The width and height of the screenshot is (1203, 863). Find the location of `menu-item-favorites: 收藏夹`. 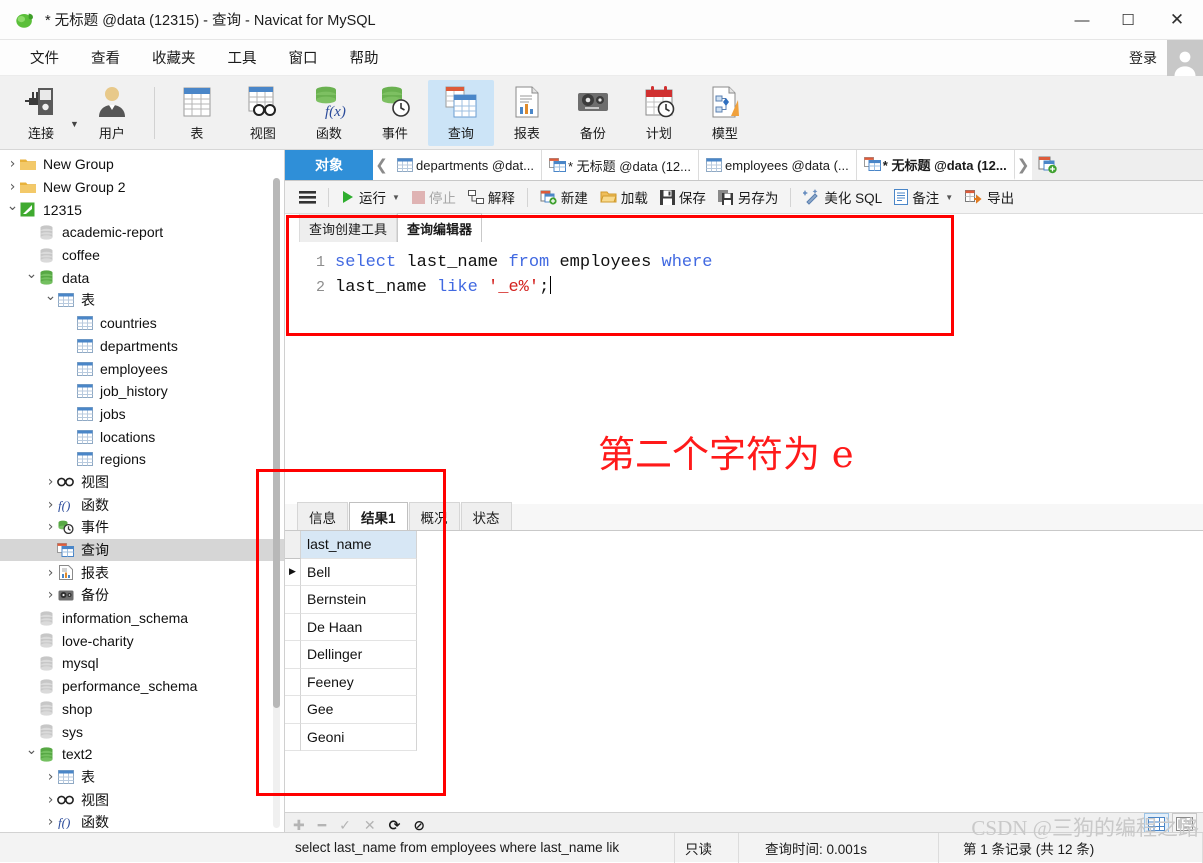

menu-item-favorites: 收藏夹 is located at coordinates (174, 57).